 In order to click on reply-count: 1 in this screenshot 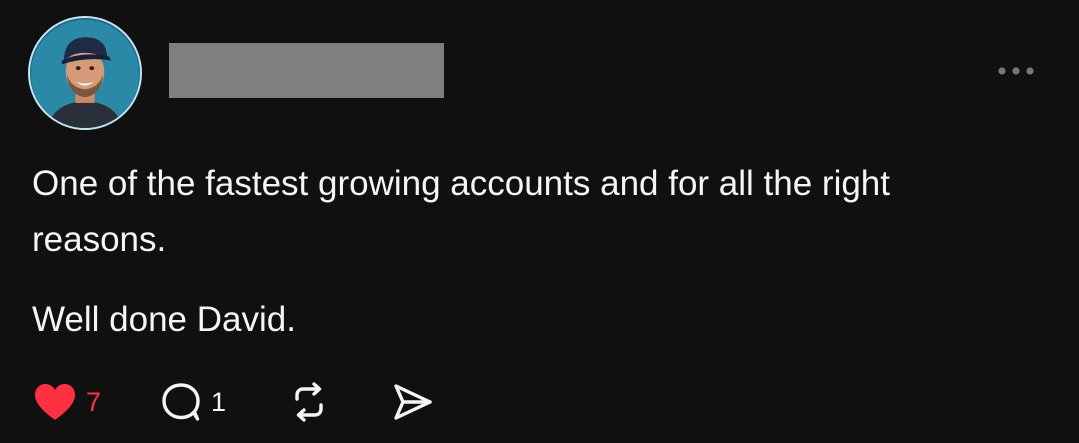, I will do `click(219, 401)`.